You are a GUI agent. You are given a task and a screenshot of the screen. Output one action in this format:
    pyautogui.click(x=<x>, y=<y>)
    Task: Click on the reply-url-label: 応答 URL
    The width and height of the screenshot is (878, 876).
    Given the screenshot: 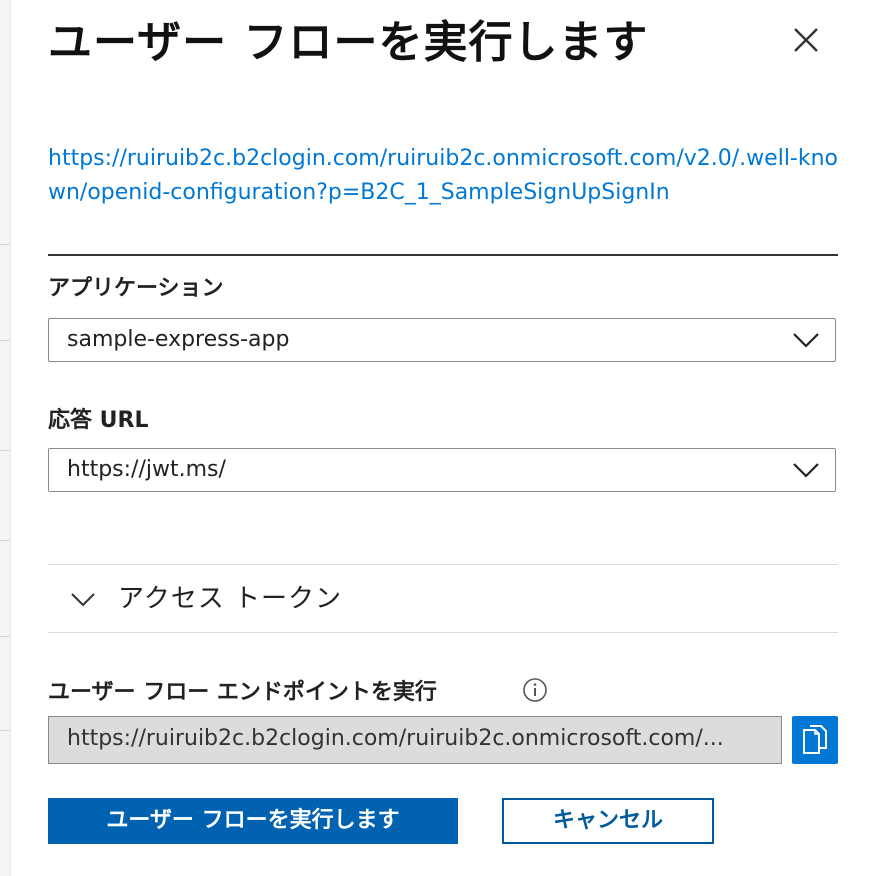 What is the action you would take?
    pyautogui.click(x=98, y=420)
    